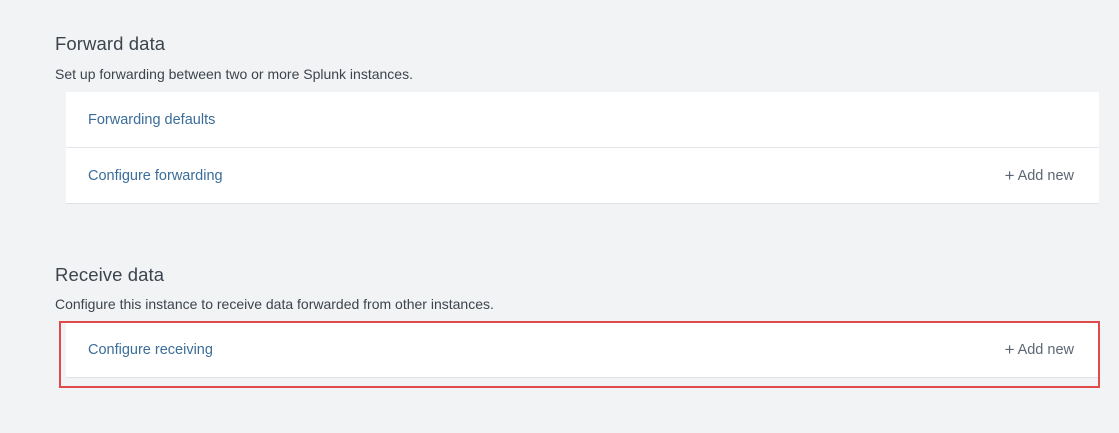 The width and height of the screenshot is (1119, 433). What do you see at coordinates (582, 119) in the screenshot?
I see `forwarding-defaults-row: Forwarding defaults` at bounding box center [582, 119].